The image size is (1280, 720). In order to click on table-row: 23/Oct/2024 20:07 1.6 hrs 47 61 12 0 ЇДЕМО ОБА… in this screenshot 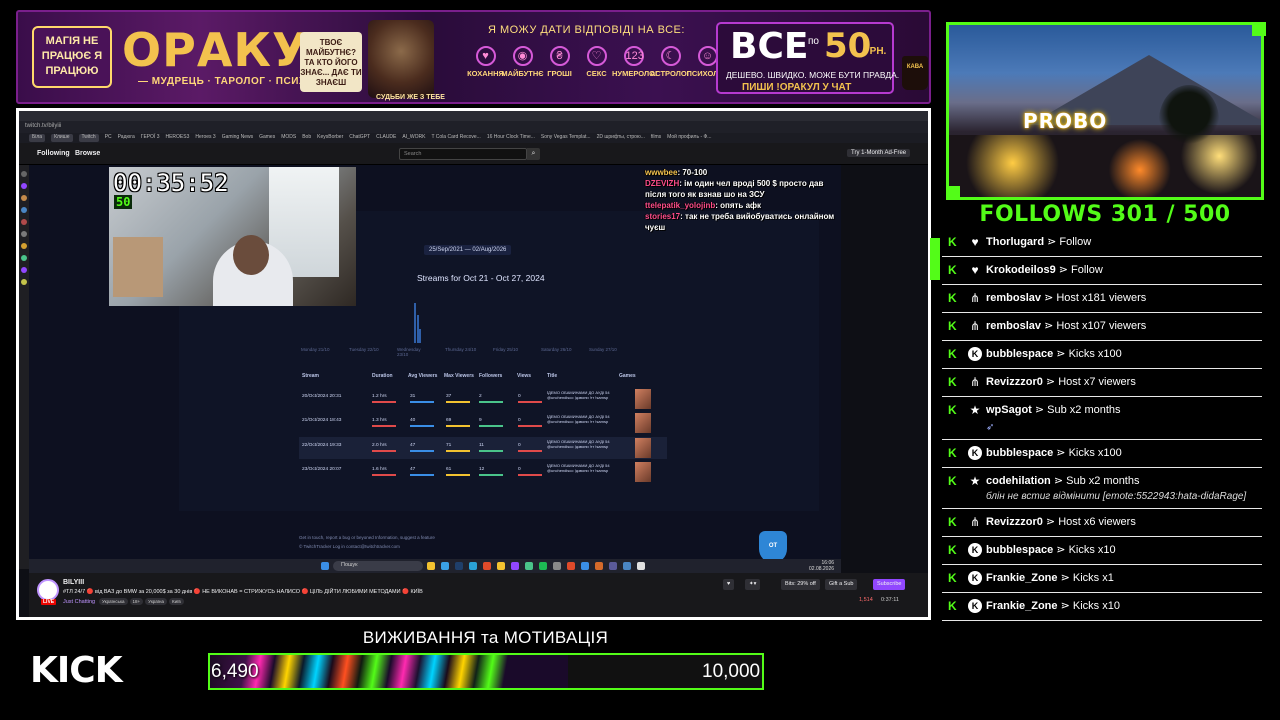, I will do `click(483, 472)`.